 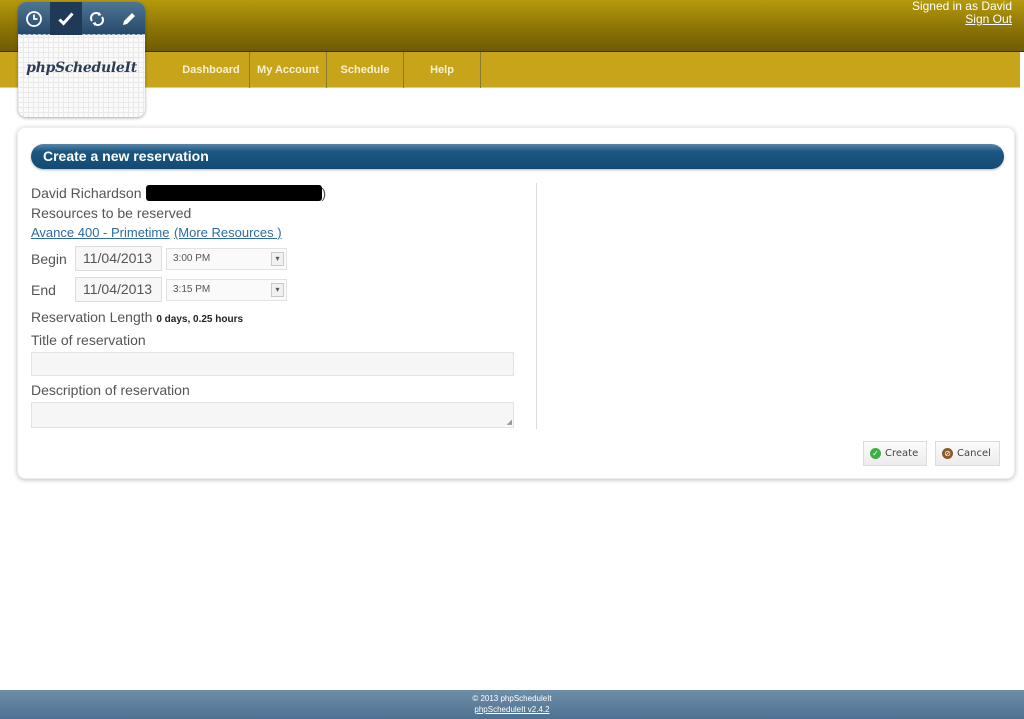 I want to click on end-row: End 11/04/2013 3:15 PM ▾, so click(x=283, y=289).